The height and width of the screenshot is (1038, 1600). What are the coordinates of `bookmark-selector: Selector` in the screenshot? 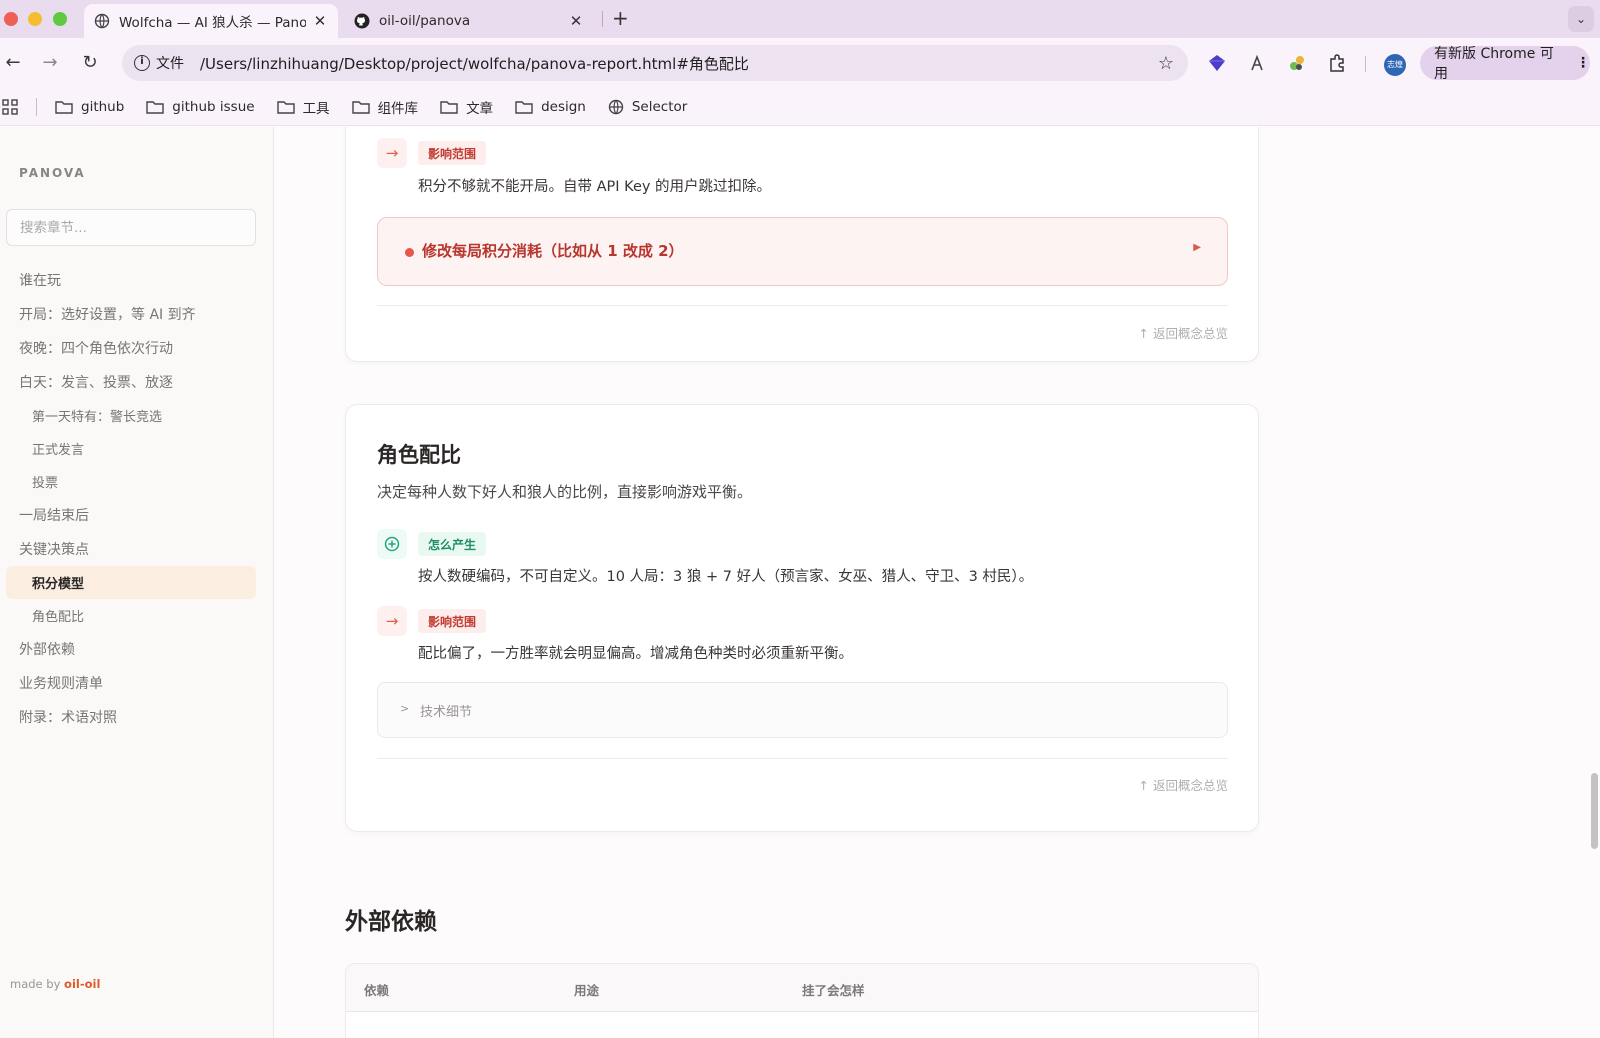 It's located at (647, 107).